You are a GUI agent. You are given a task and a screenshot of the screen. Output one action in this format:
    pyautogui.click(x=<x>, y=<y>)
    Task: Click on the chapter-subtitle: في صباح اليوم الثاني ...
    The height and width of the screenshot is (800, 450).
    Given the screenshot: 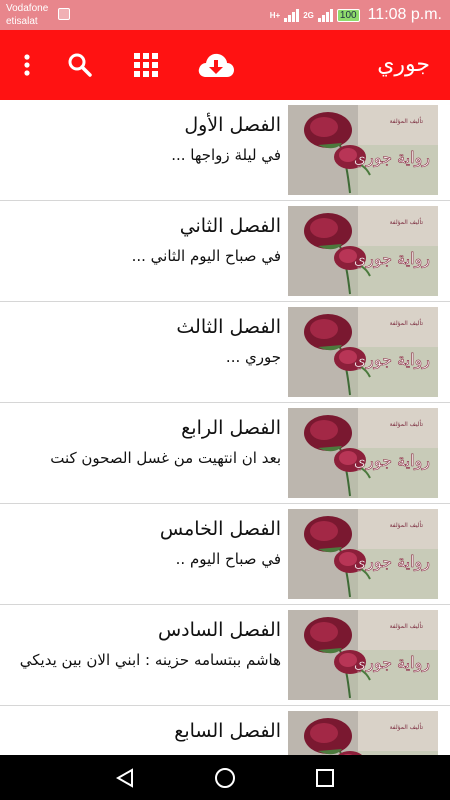 What is the action you would take?
    pyautogui.click(x=206, y=256)
    